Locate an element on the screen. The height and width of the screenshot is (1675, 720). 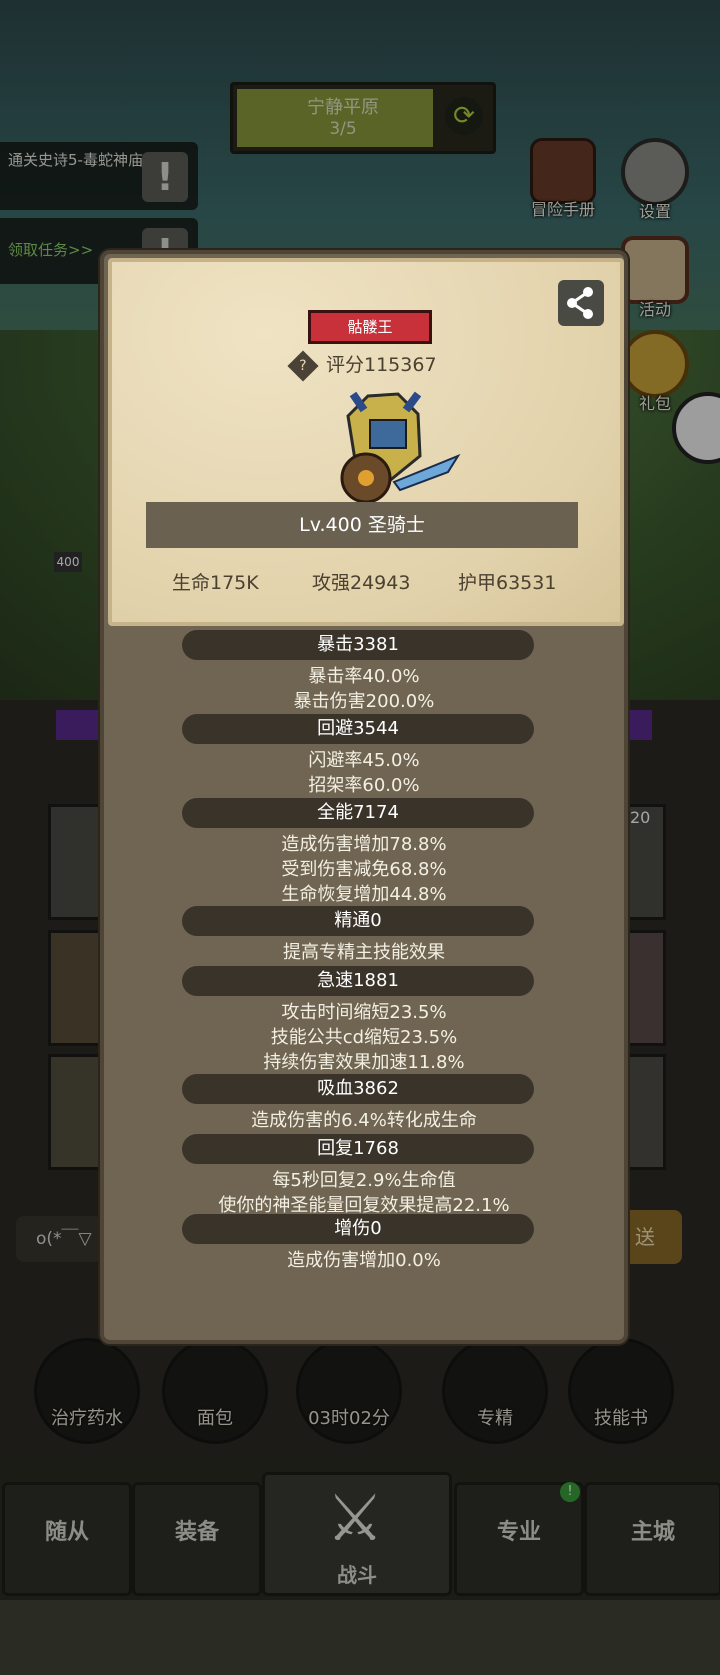
score-row: ? 评分115367 is located at coordinates (389, 365).